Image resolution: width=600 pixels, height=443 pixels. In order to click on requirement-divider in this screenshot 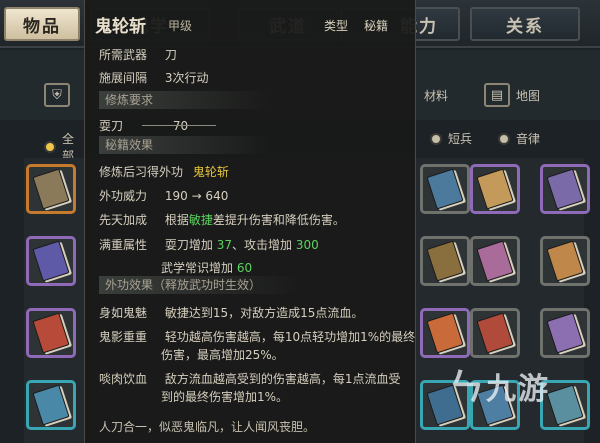, I will do `click(179, 125)`.